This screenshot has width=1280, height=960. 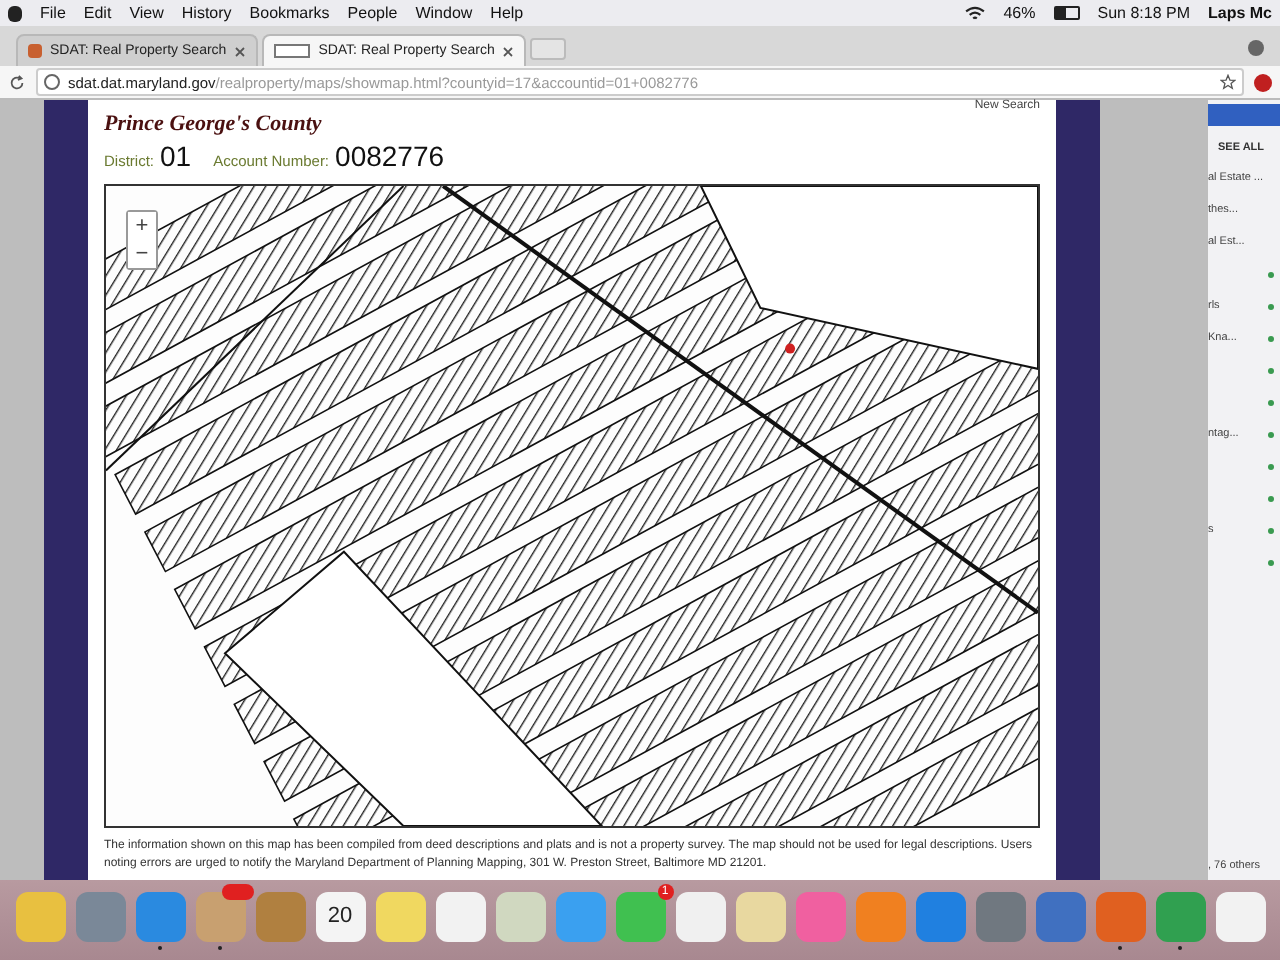 I want to click on panel-header-bar, so click(x=1244, y=115).